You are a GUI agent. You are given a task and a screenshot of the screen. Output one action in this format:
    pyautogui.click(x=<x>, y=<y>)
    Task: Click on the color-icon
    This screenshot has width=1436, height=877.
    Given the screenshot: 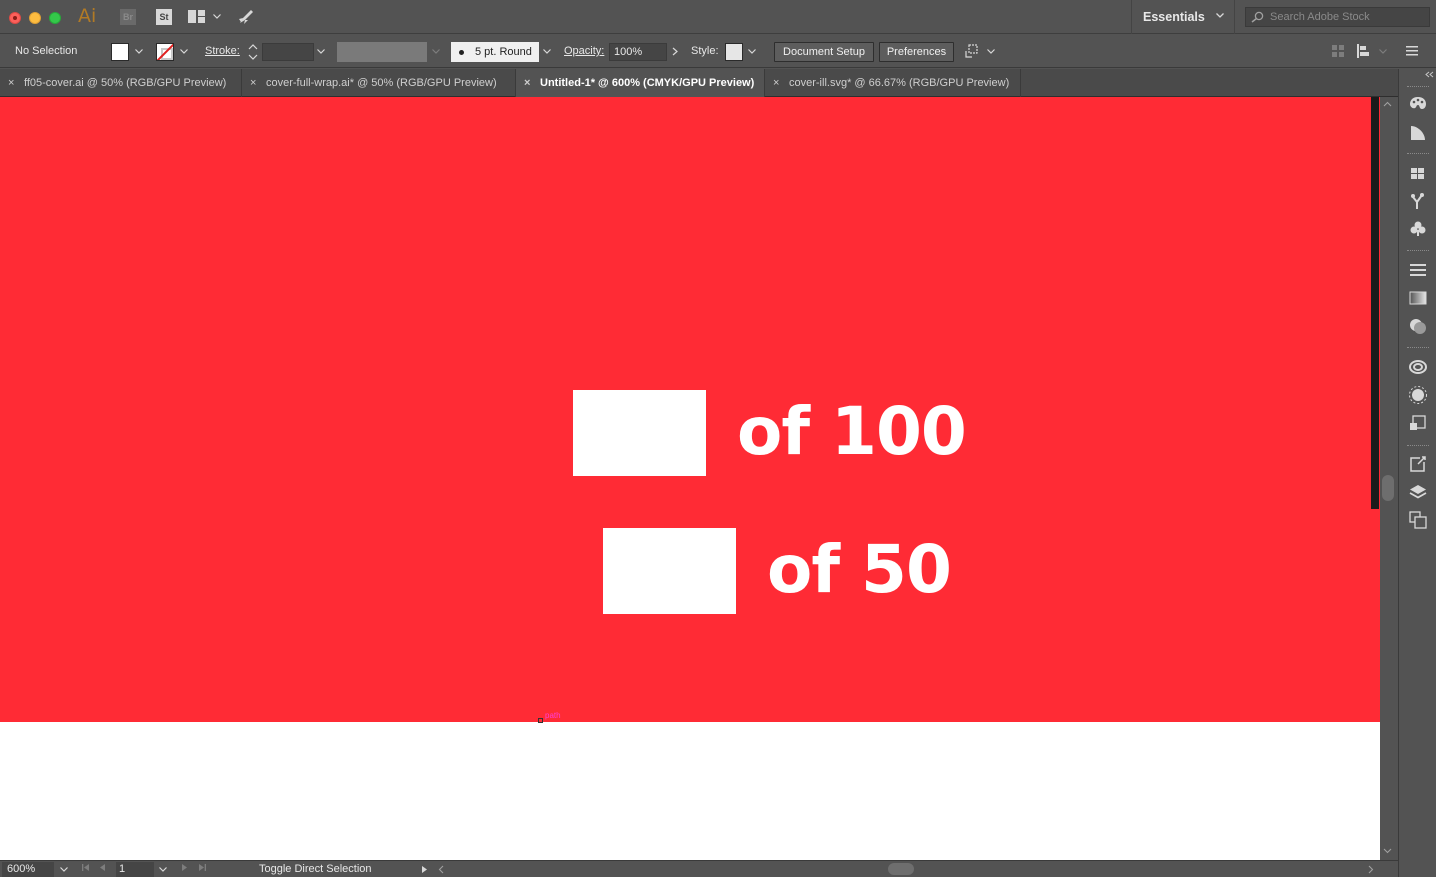 What is the action you would take?
    pyautogui.click(x=1418, y=133)
    